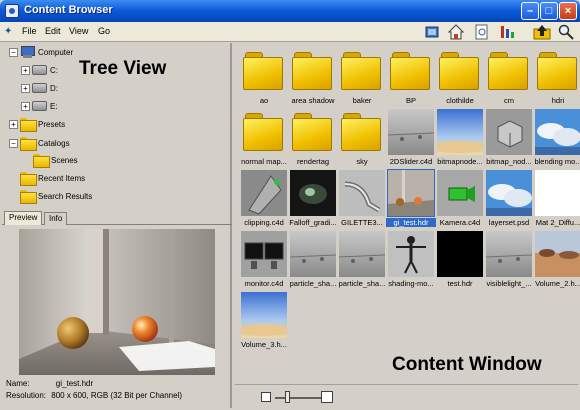 The width and height of the screenshot is (580, 410). What do you see at coordinates (411, 138) in the screenshot?
I see `content-file-item: 2DSlider.c4d` at bounding box center [411, 138].